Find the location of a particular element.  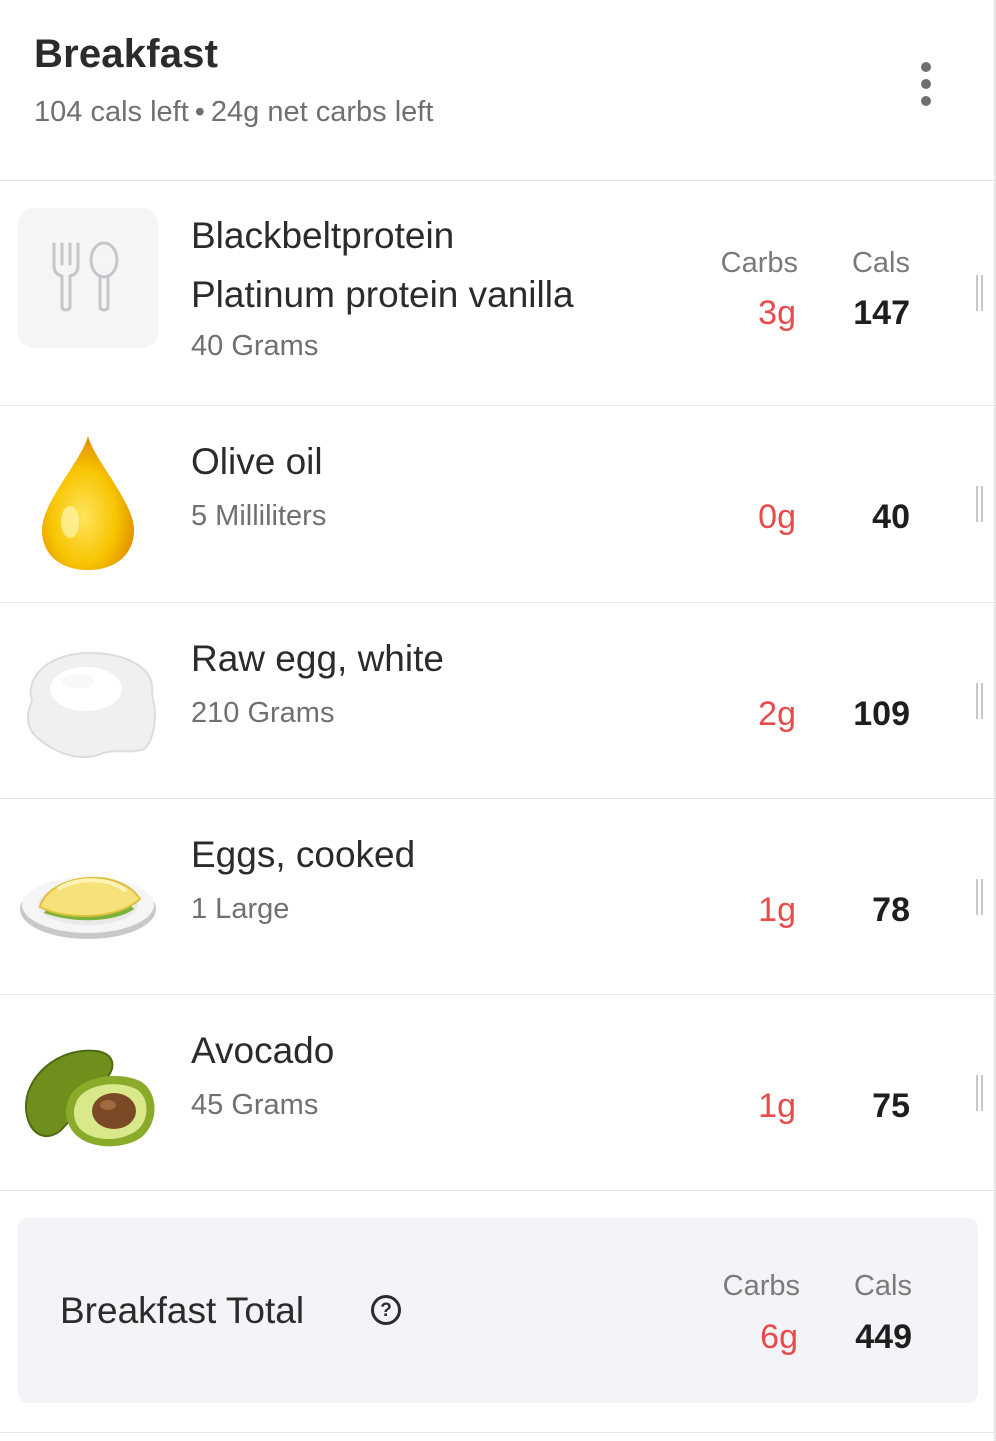

food-quantity: 40 Grams is located at coordinates (255, 346).